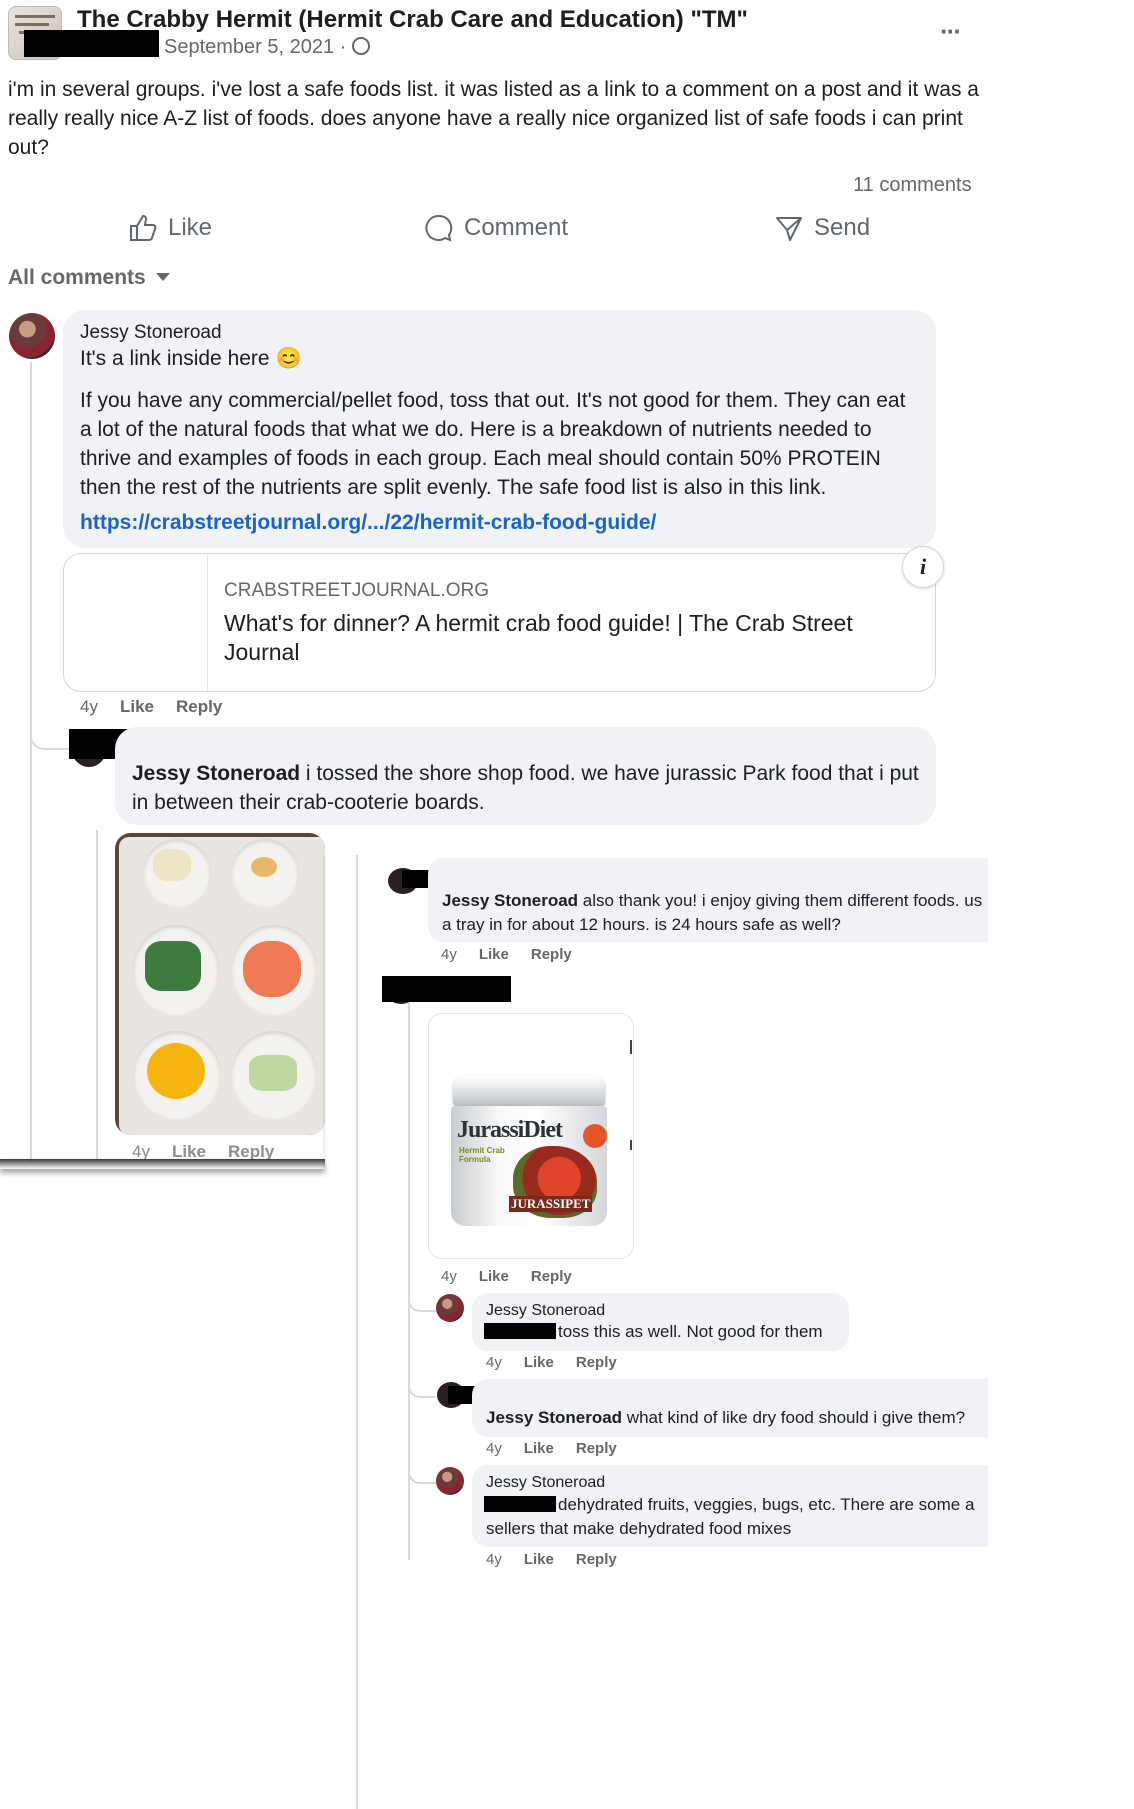  I want to click on audience-icon, so click(360, 46).